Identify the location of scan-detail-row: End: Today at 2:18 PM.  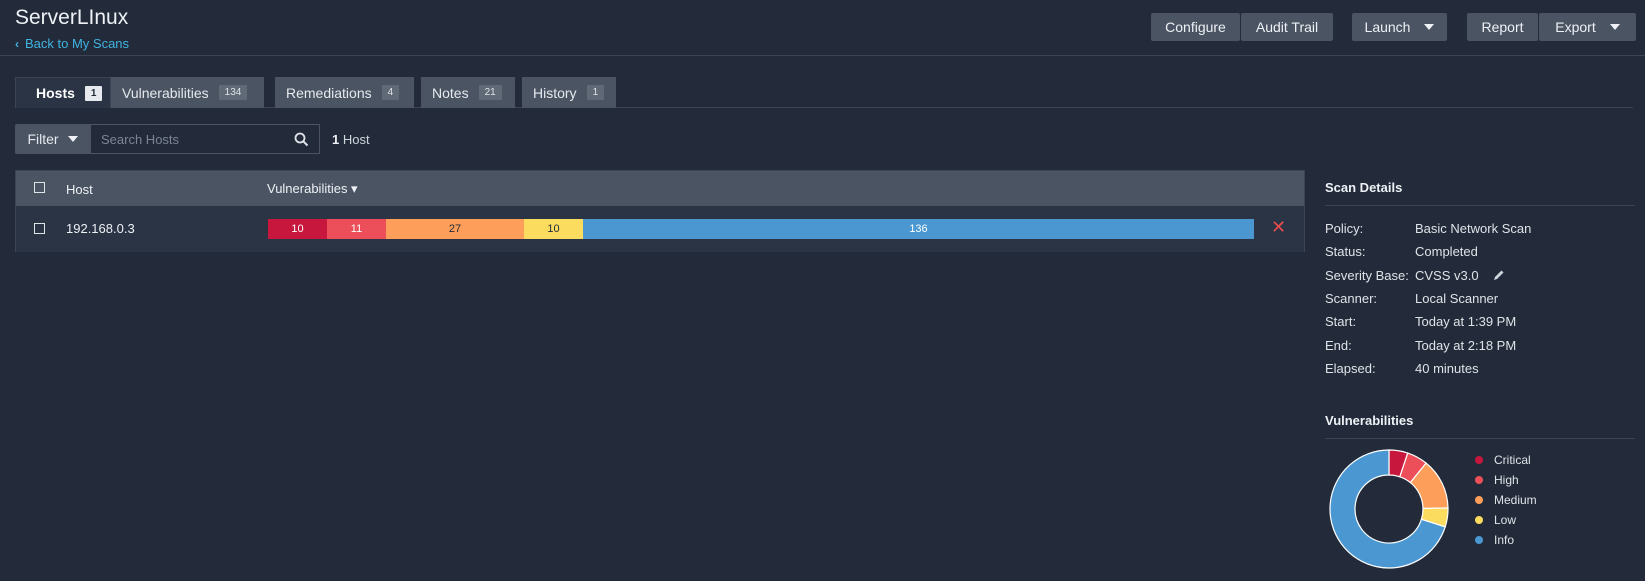
(1480, 344).